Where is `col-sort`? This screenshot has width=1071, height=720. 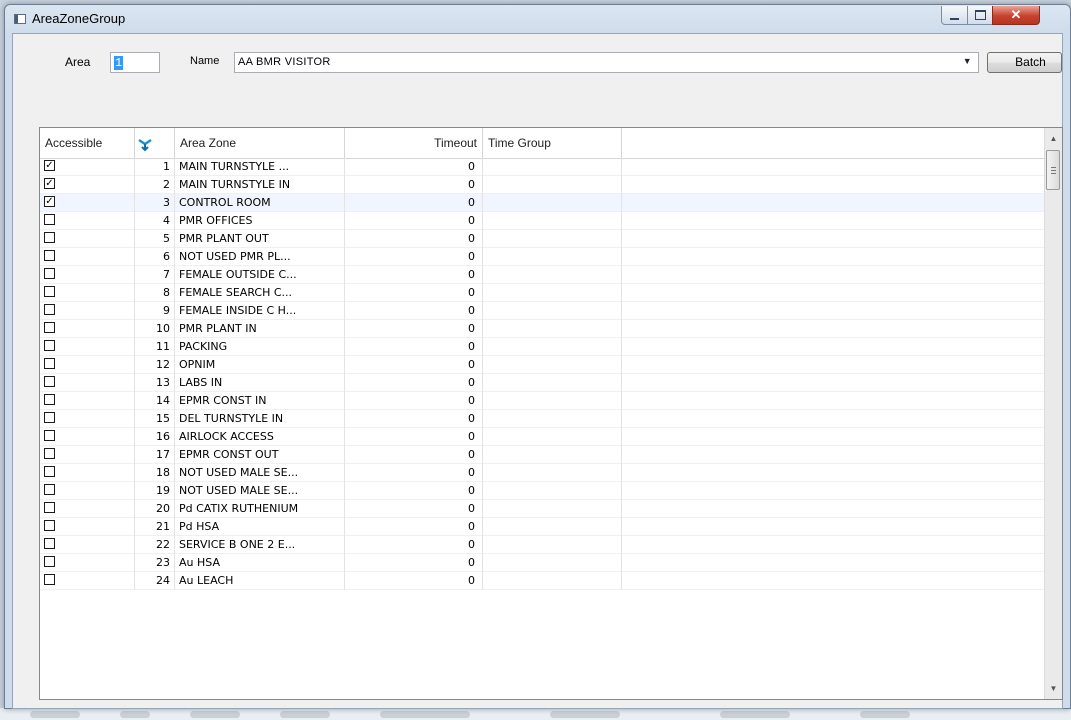
col-sort is located at coordinates (155, 143).